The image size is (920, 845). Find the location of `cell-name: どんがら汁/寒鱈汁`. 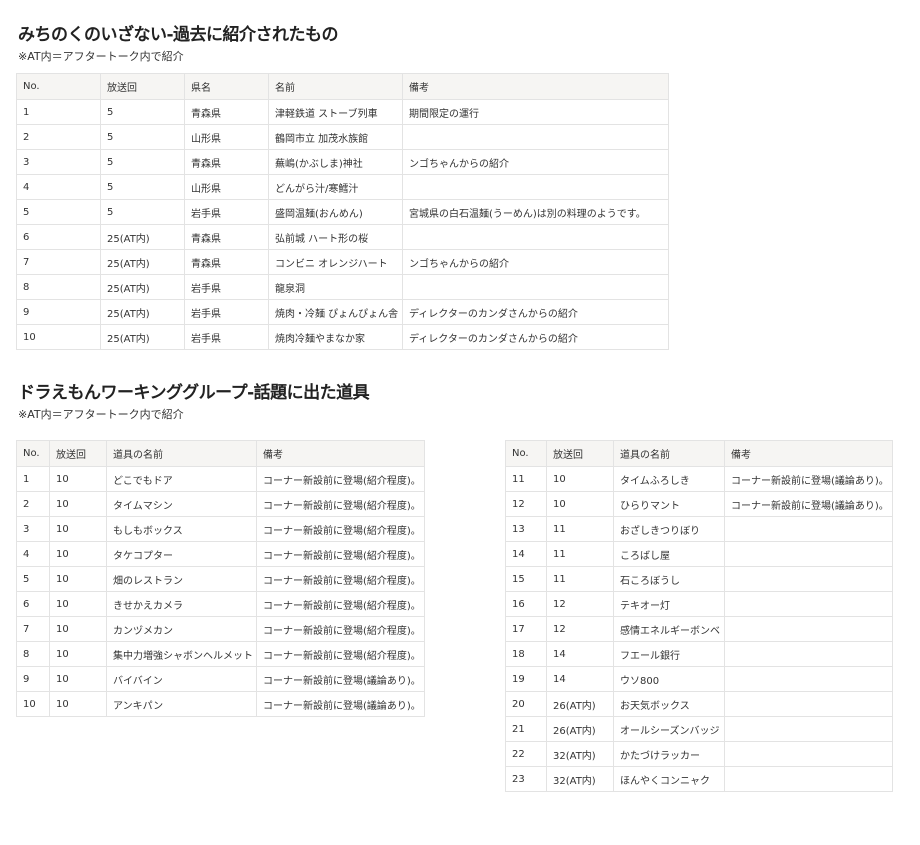

cell-name: どんがら汁/寒鱈汁 is located at coordinates (335, 187).